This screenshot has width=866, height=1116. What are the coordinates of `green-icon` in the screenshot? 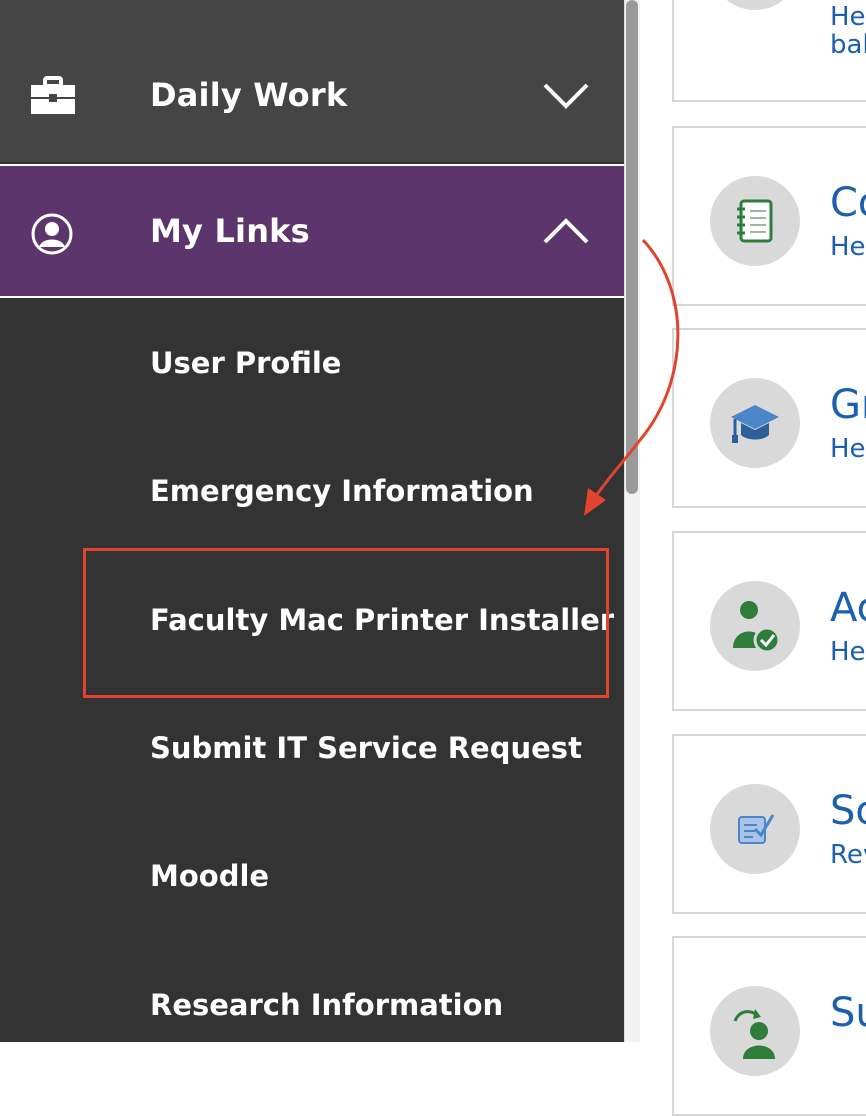 It's located at (755, 5).